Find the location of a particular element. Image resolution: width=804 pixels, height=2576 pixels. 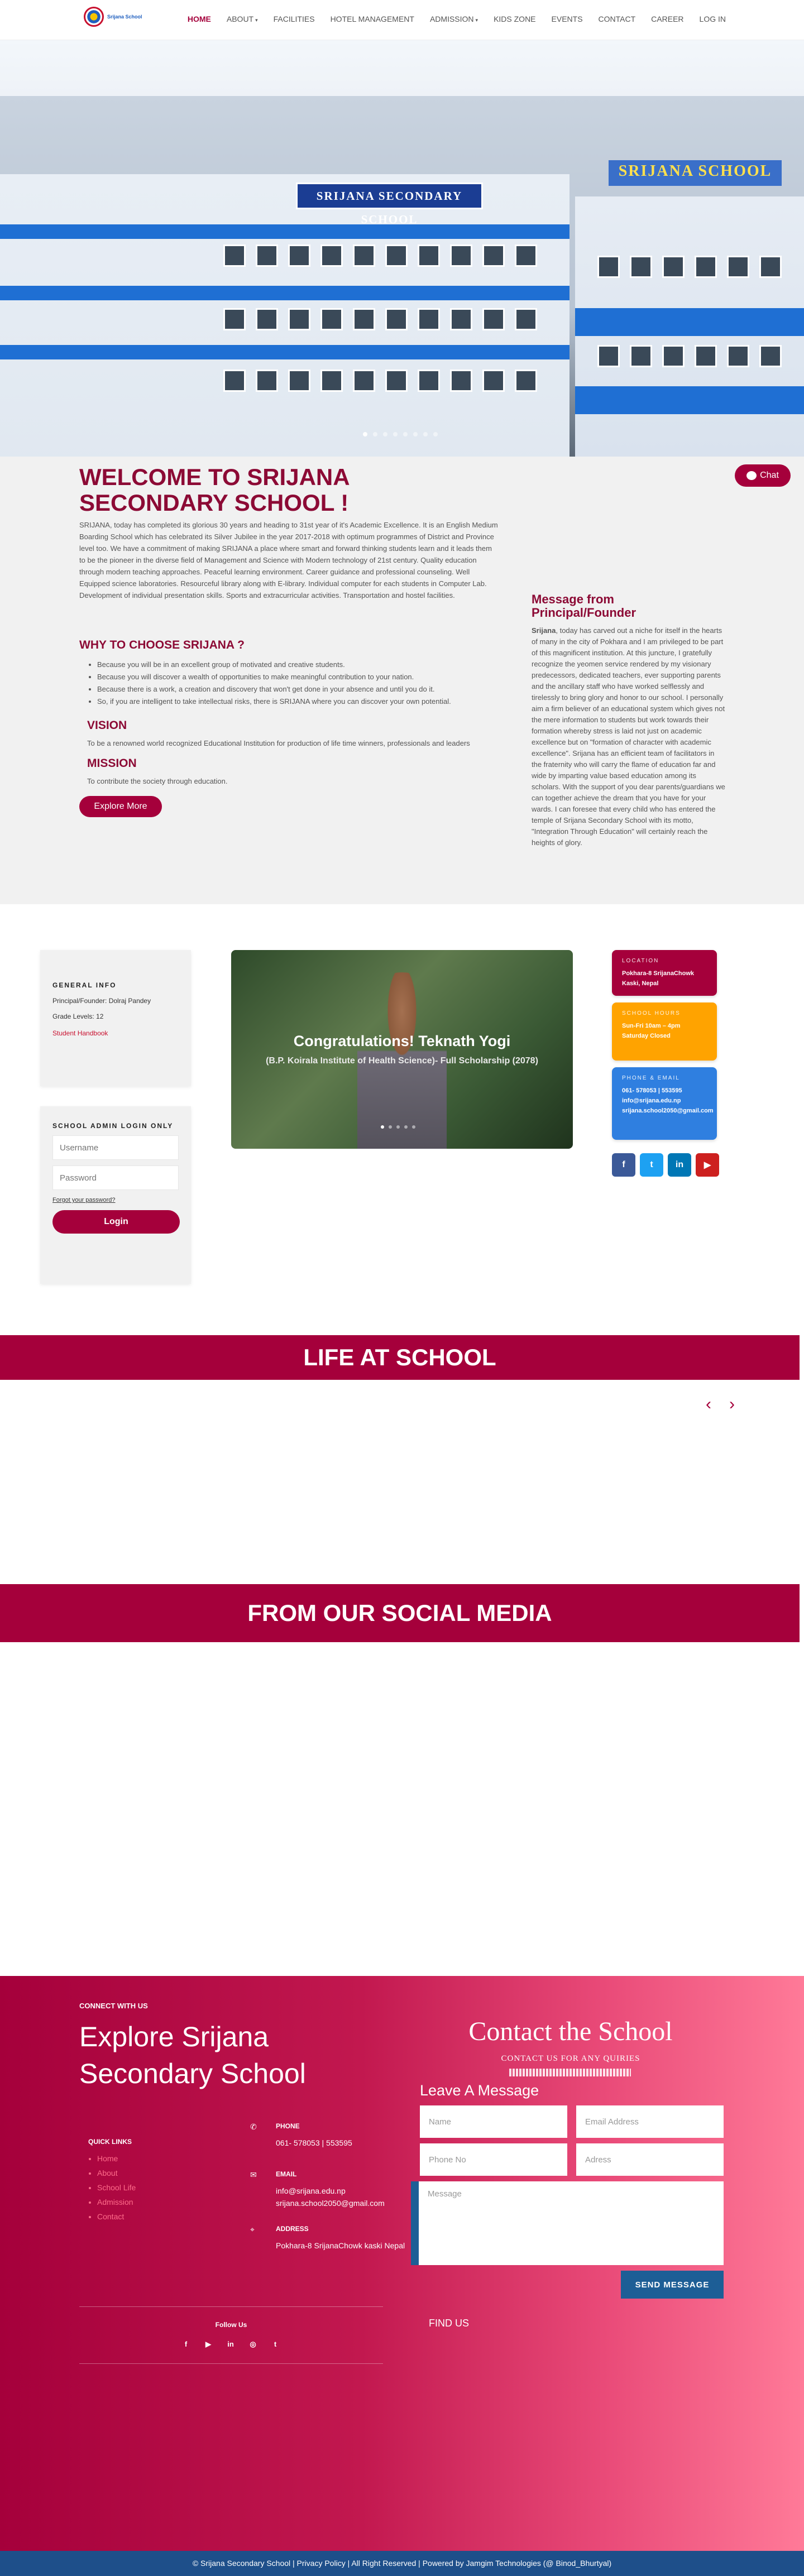

login-title: SCHOOL ADMIN LOGIN ONLY is located at coordinates (113, 1126).